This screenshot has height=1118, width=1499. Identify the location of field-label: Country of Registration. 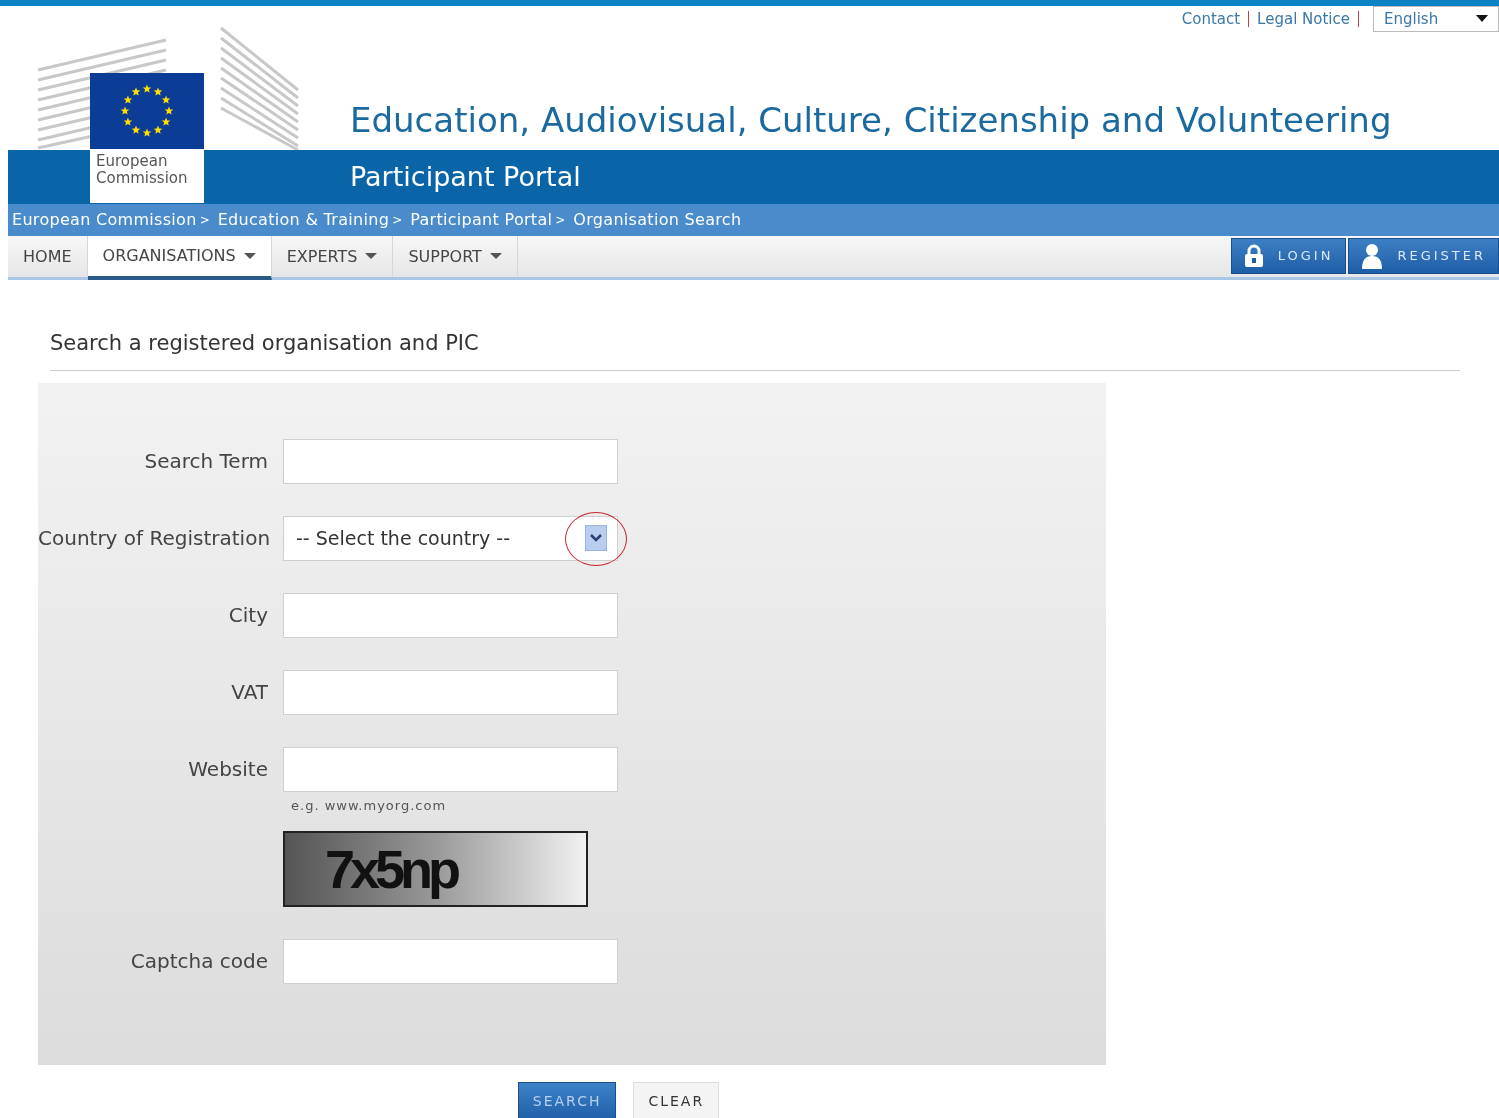
(155, 538).